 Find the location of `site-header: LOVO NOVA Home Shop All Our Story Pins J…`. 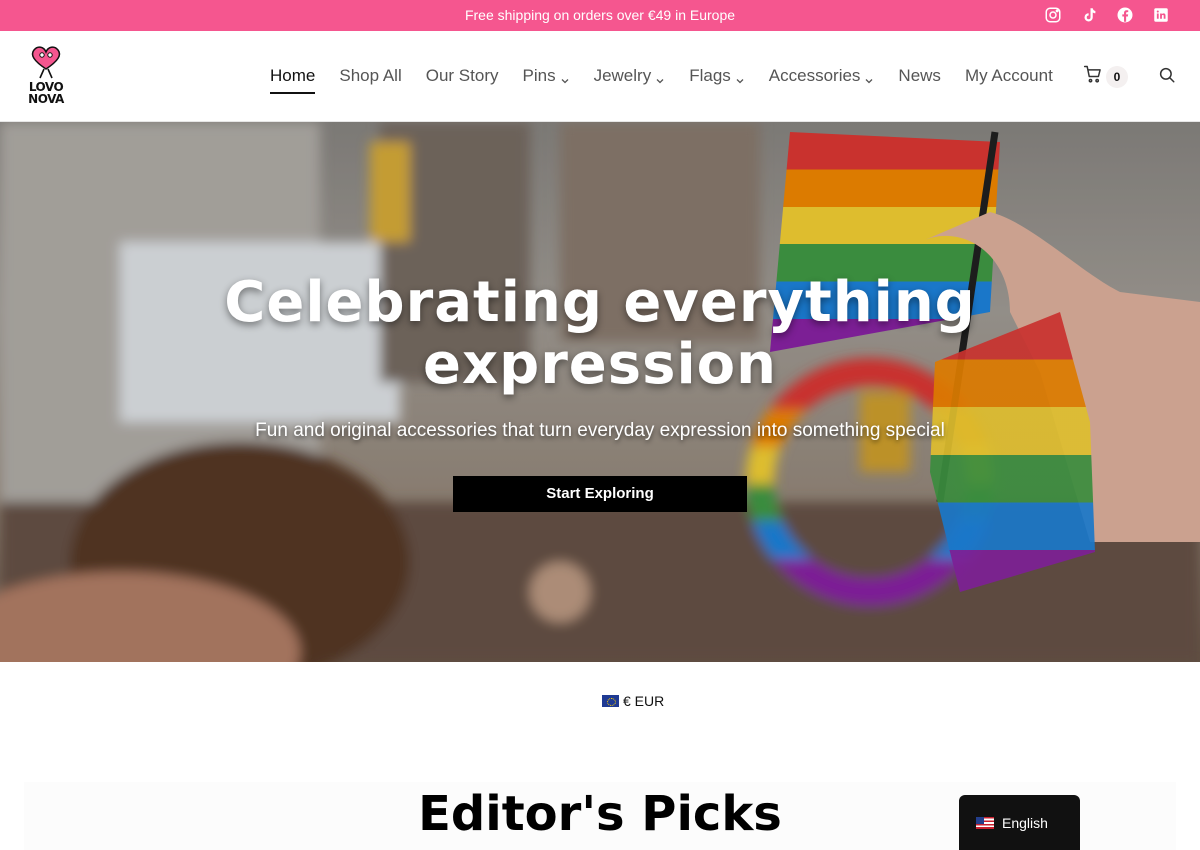

site-header: LOVO NOVA Home Shop All Our Story Pins J… is located at coordinates (600, 76).